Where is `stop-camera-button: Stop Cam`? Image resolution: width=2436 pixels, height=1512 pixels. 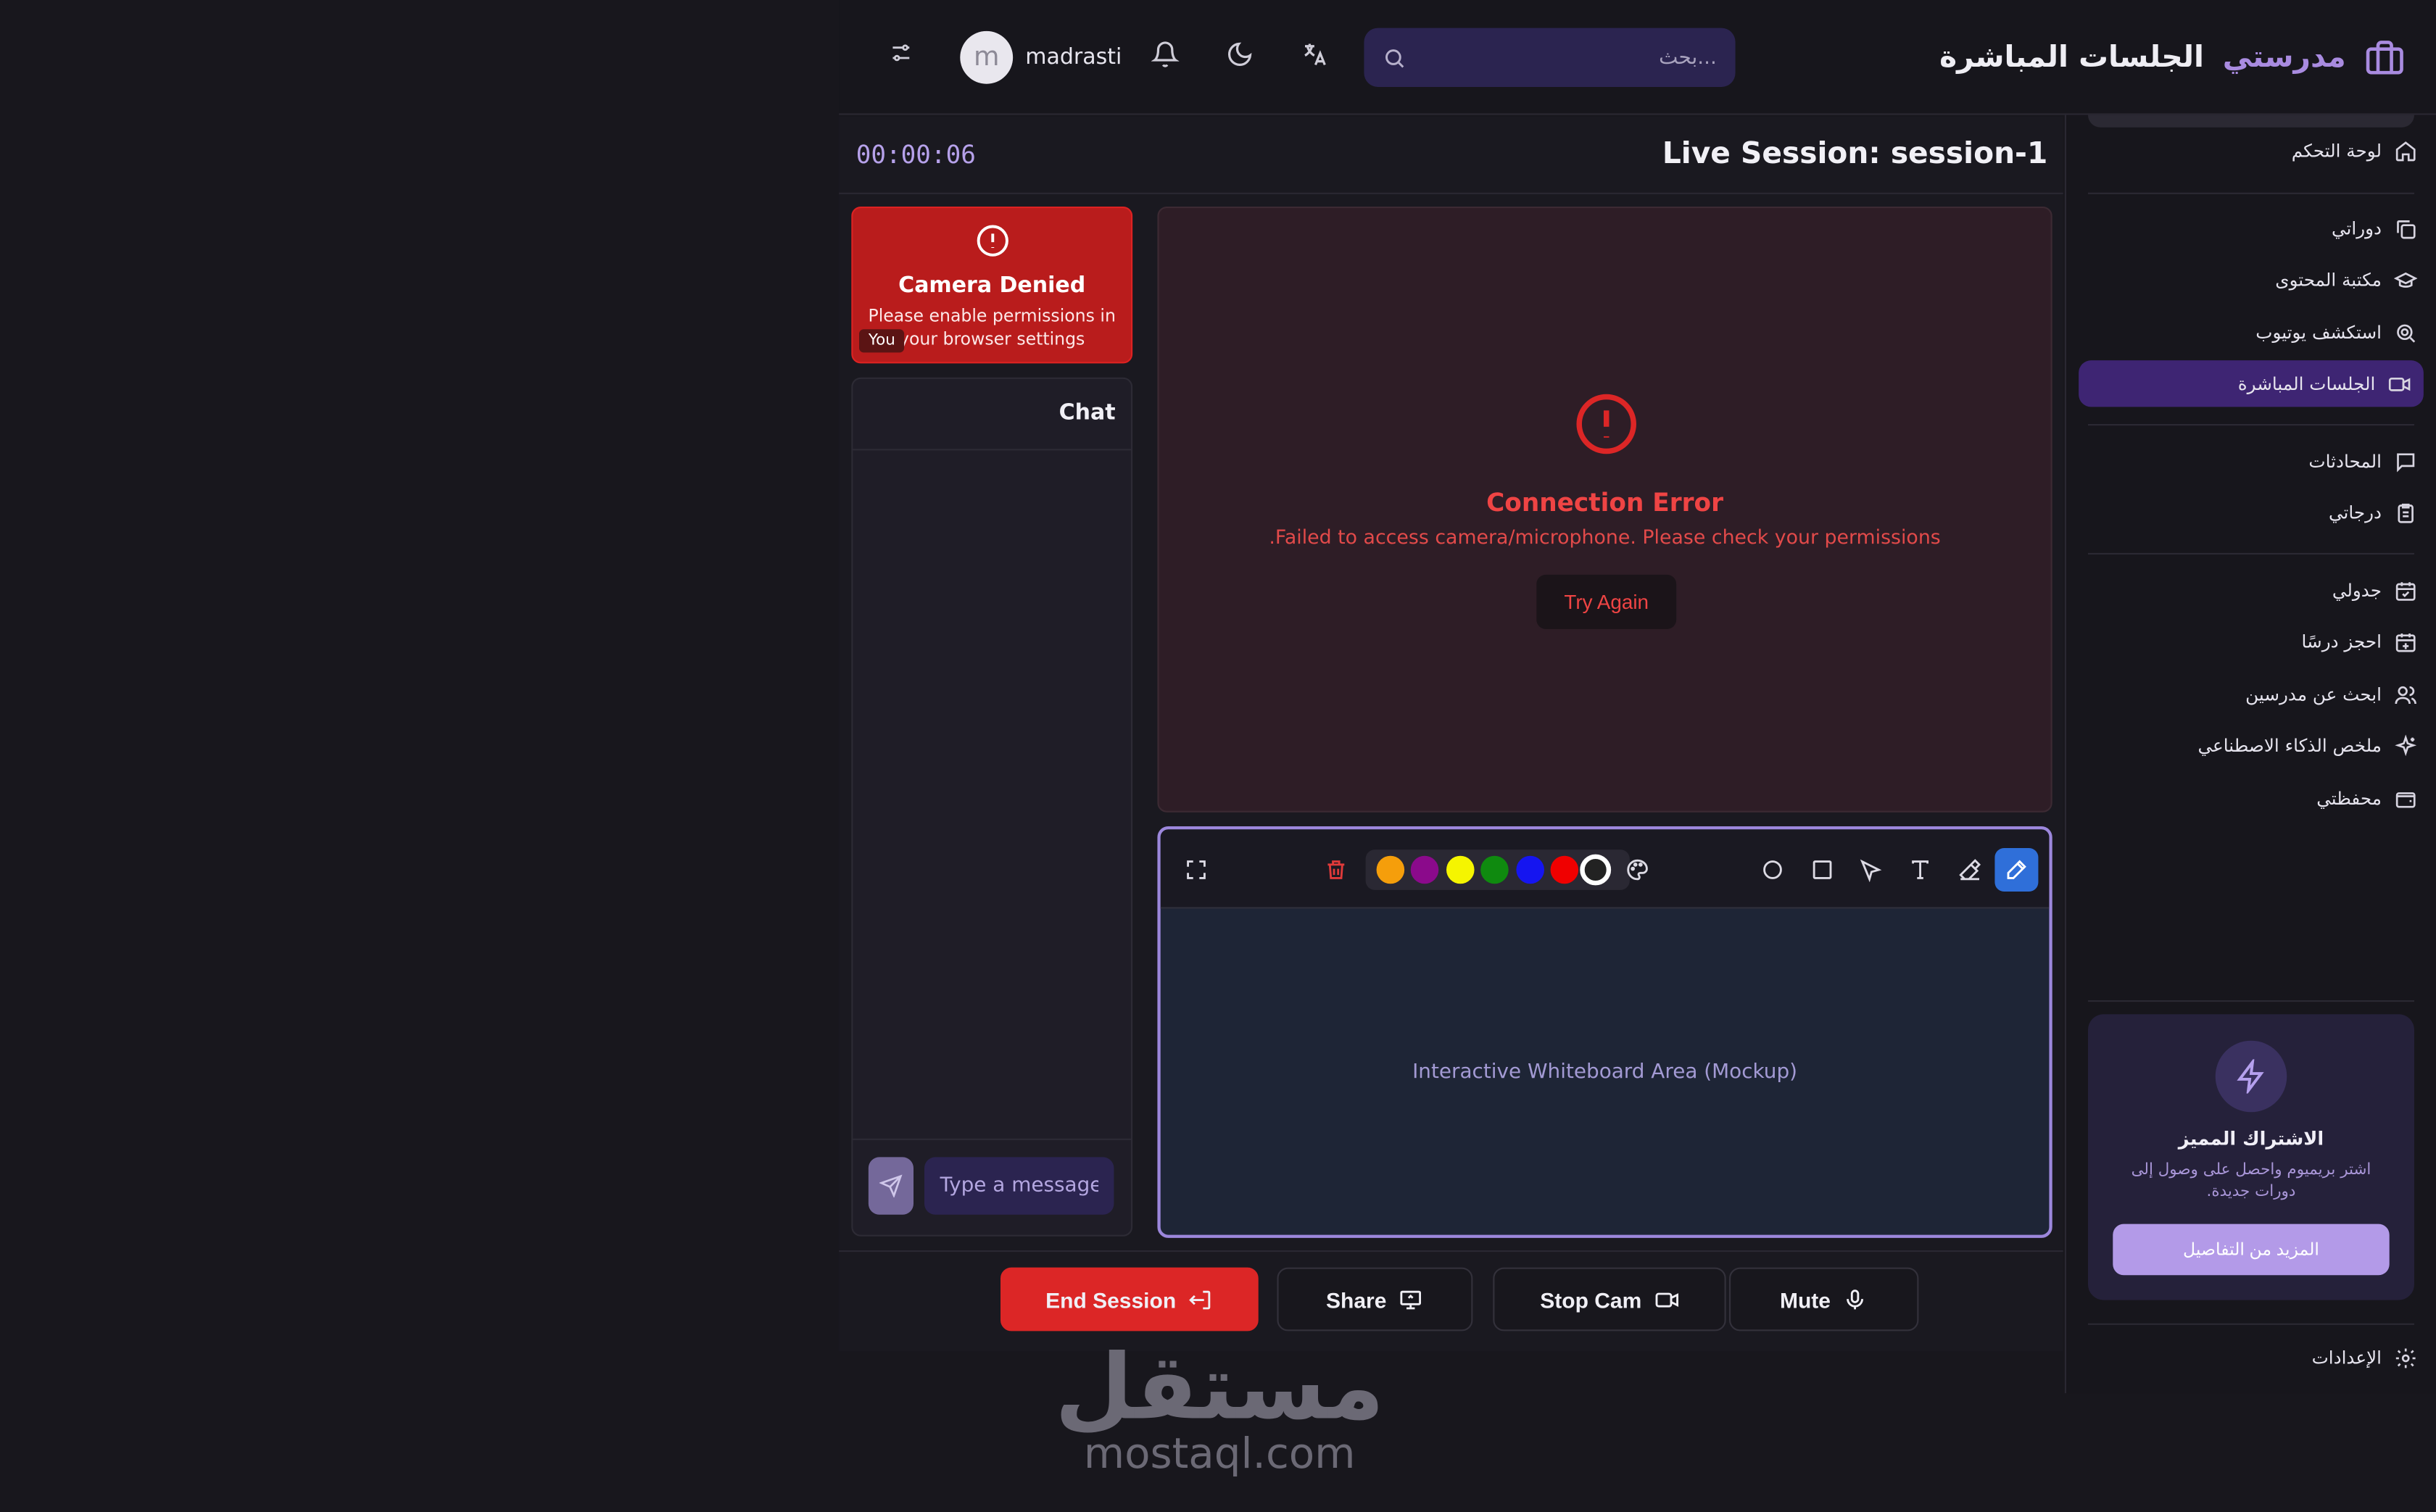 stop-camera-button: Stop Cam is located at coordinates (1609, 1299).